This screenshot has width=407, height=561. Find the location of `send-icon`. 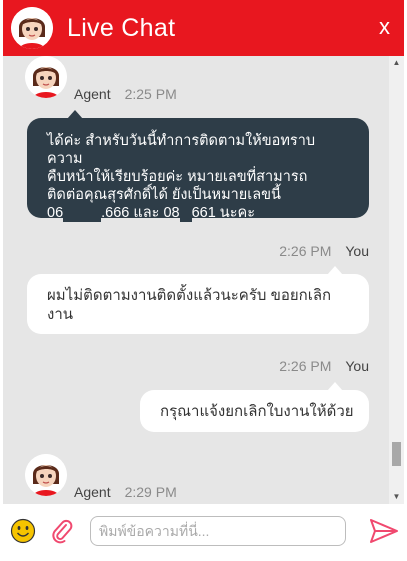

send-icon is located at coordinates (384, 531).